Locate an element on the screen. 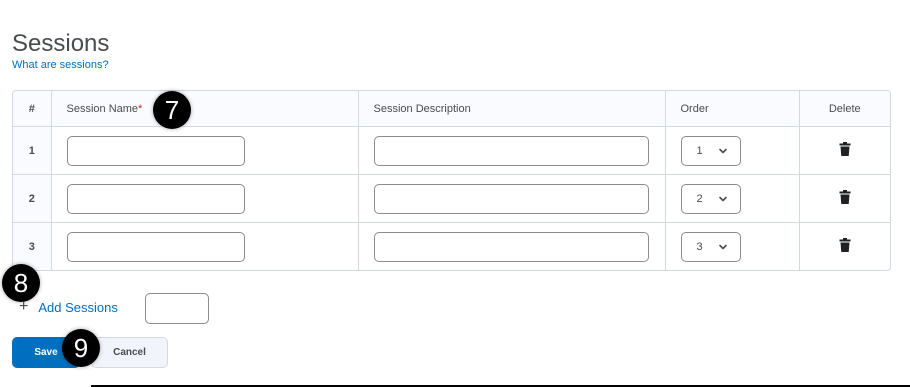 Image resolution: width=910 pixels, height=387 pixels. order-cell: 3 is located at coordinates (732, 246).